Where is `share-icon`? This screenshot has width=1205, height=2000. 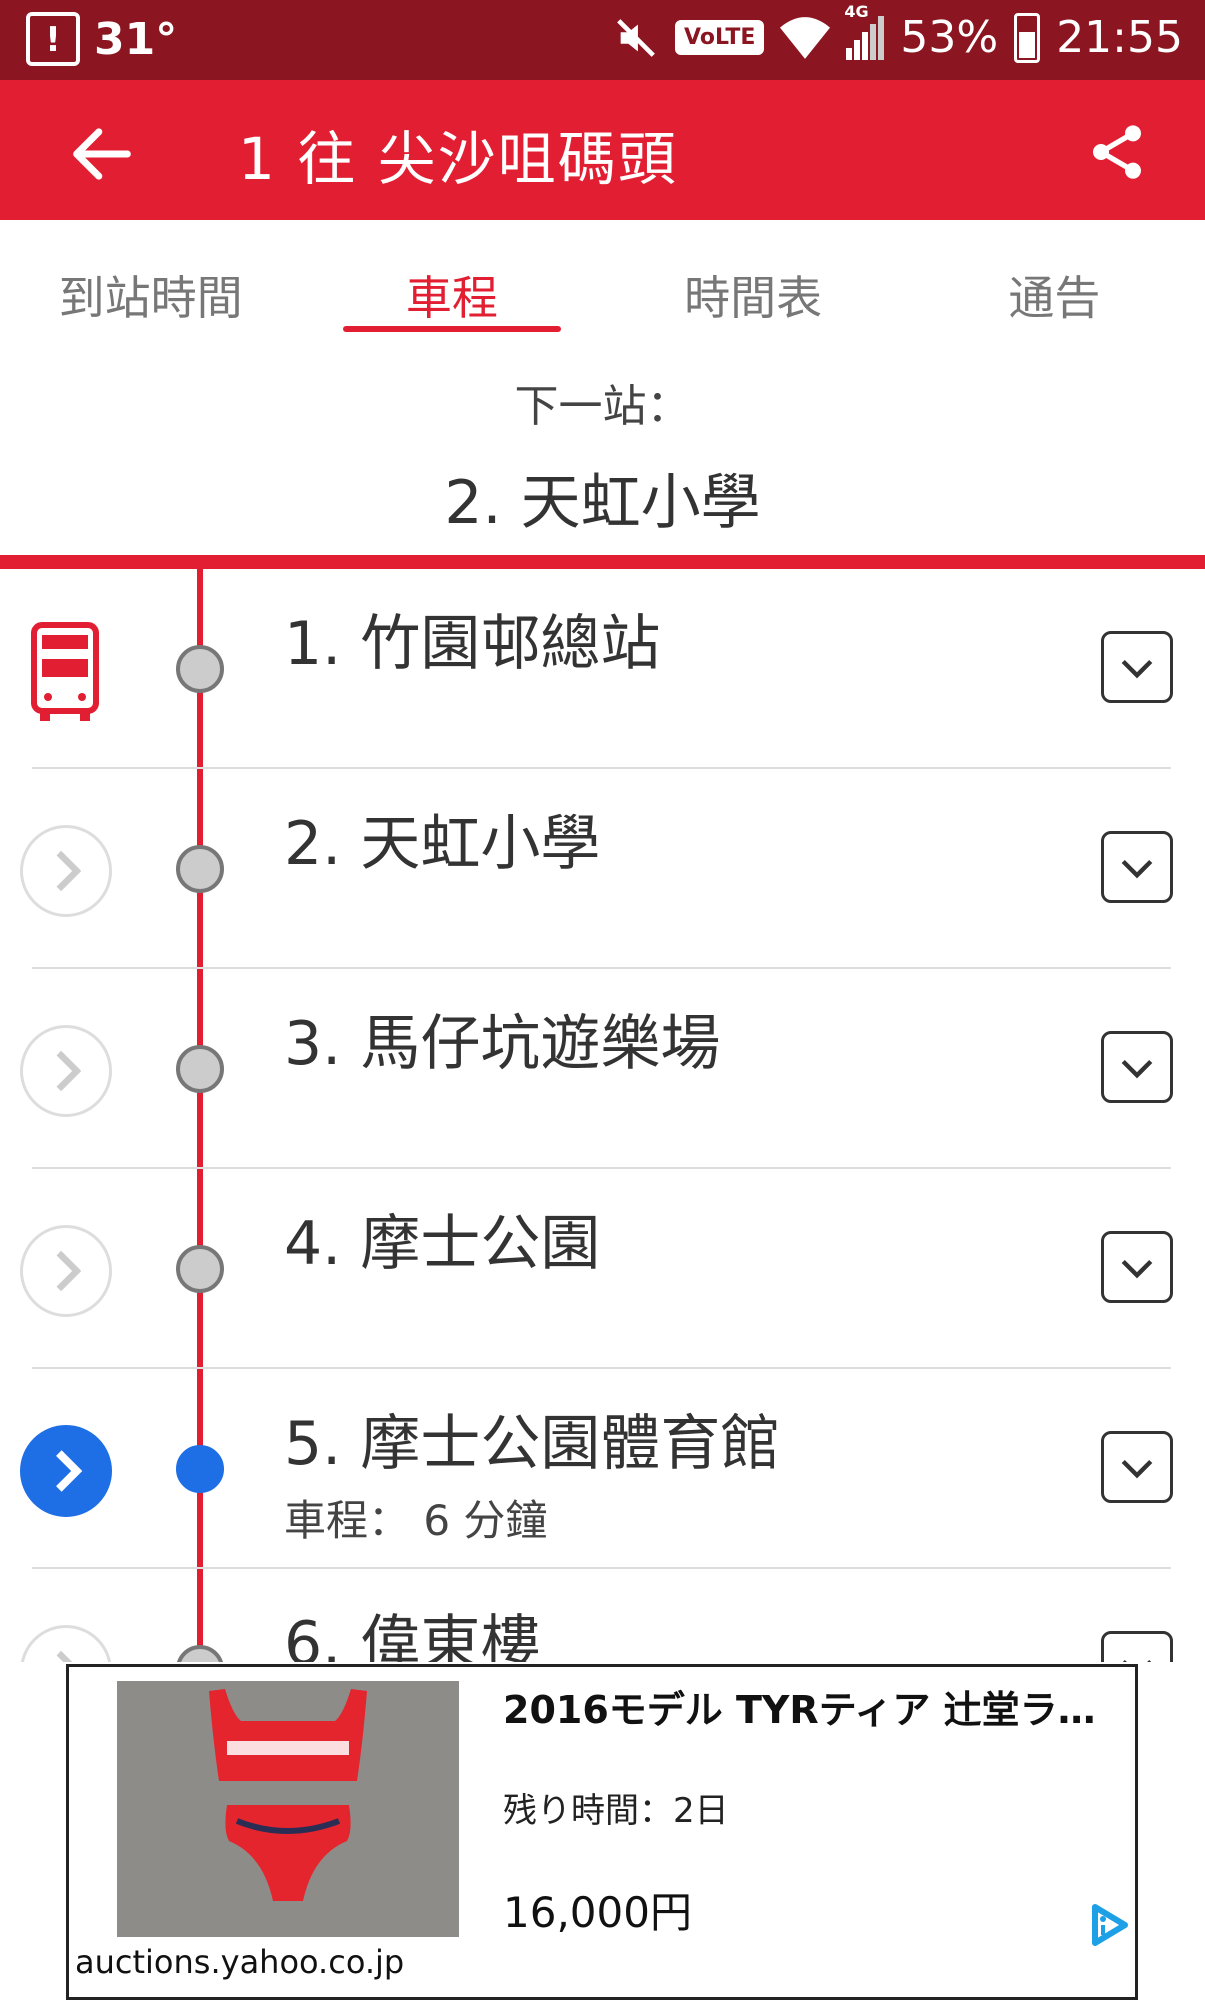 share-icon is located at coordinates (1117, 152).